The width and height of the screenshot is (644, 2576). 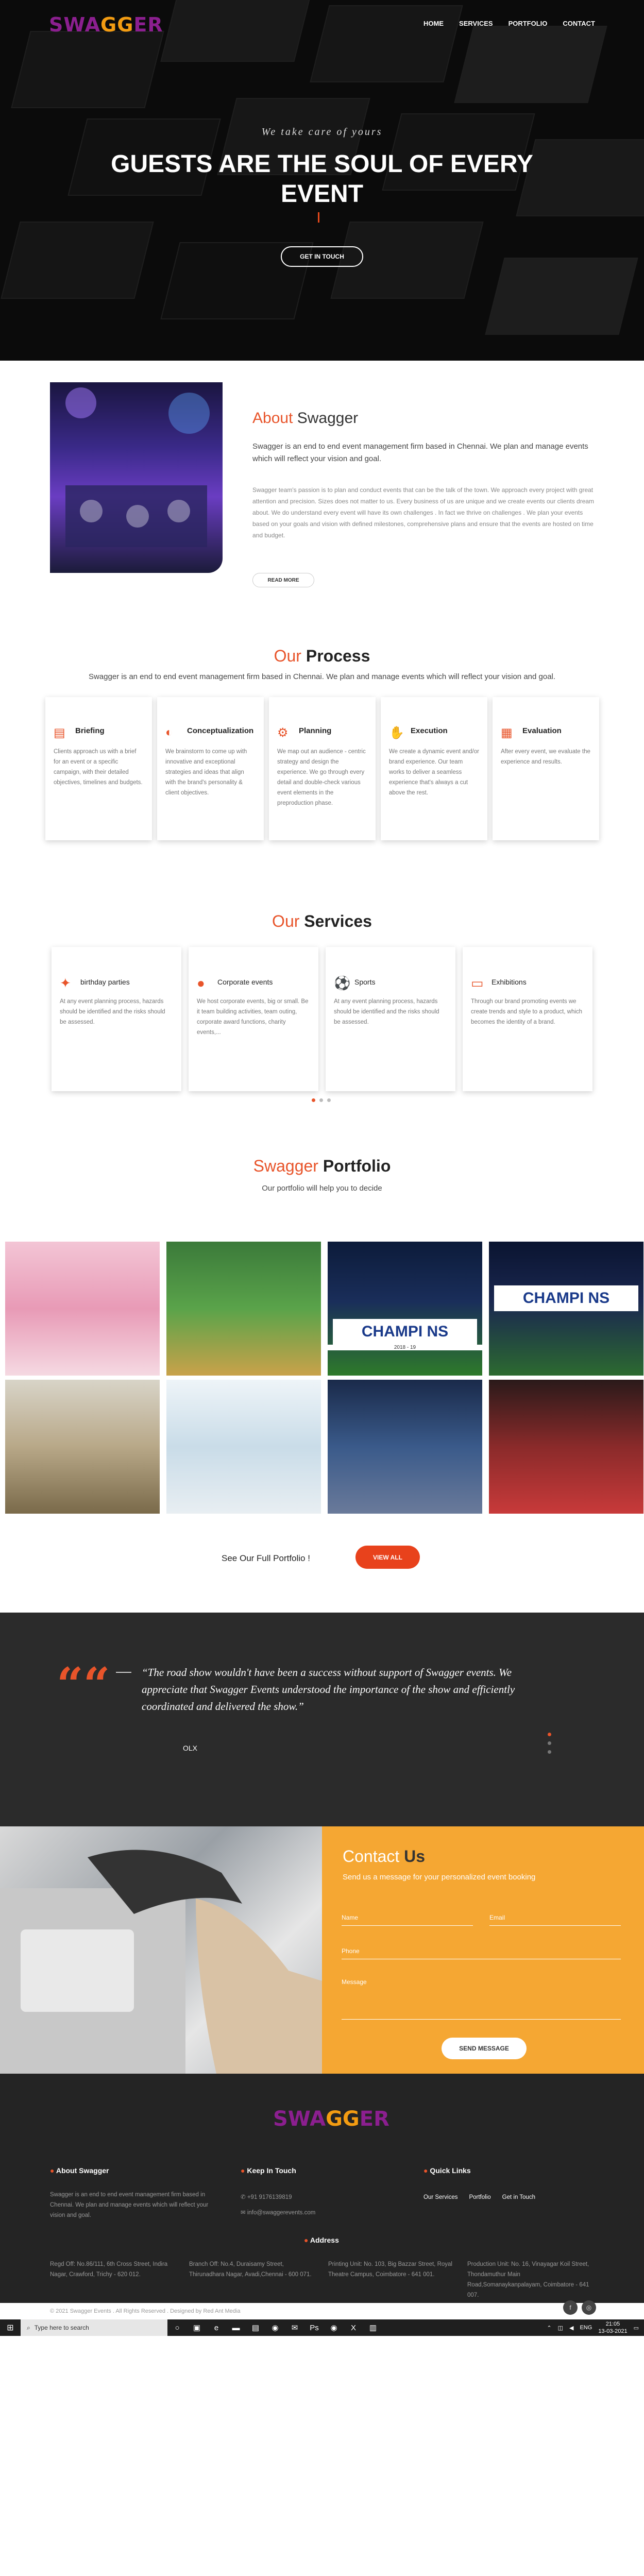 What do you see at coordinates (266, 1558) in the screenshot?
I see `full-portfolio-text: See Our Full Portfolio !` at bounding box center [266, 1558].